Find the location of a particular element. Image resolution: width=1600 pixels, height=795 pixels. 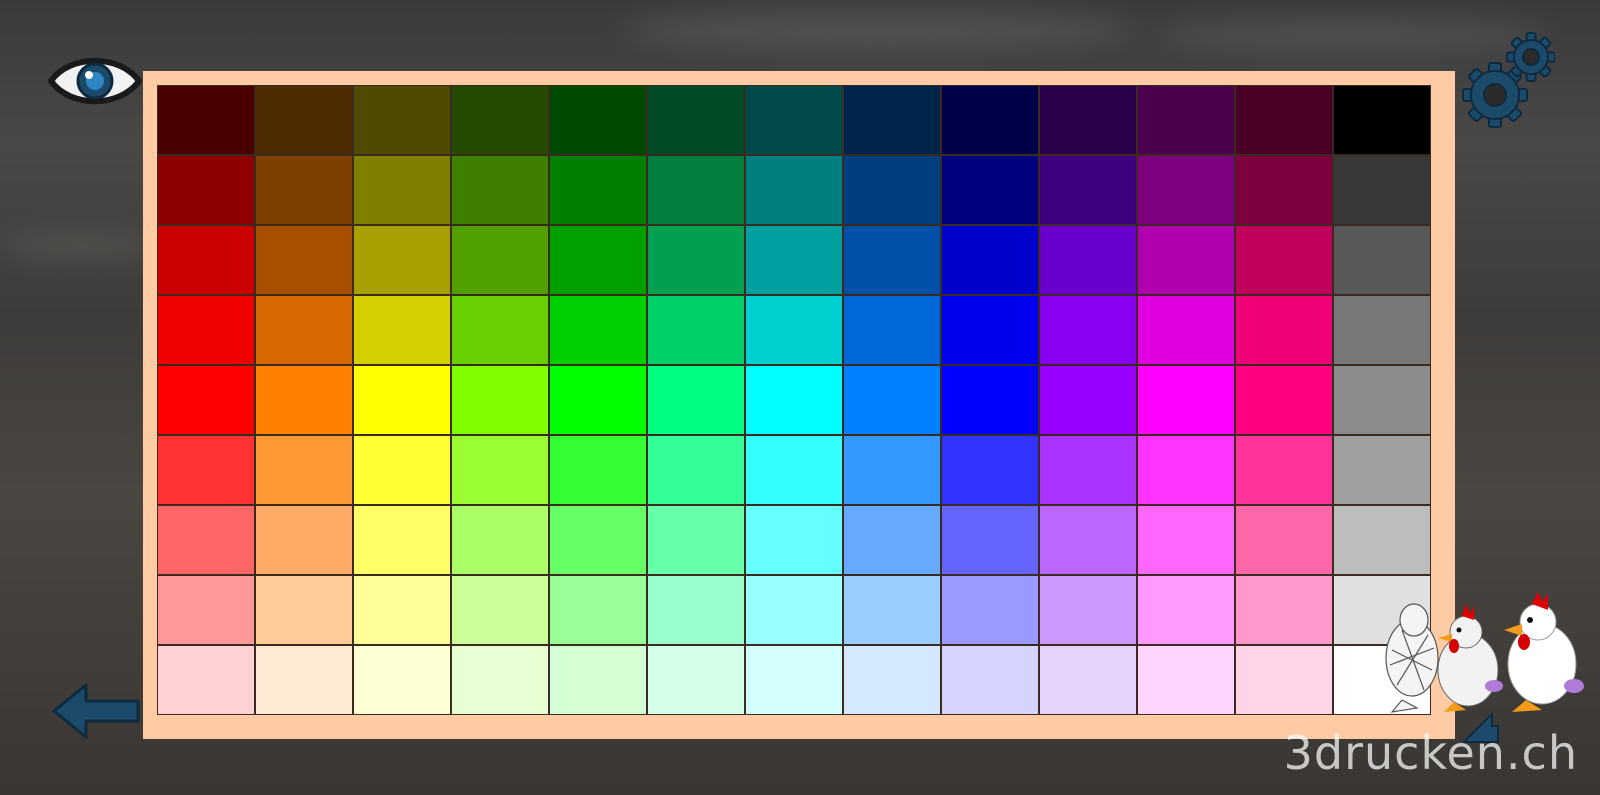

back-button is located at coordinates (96, 711).